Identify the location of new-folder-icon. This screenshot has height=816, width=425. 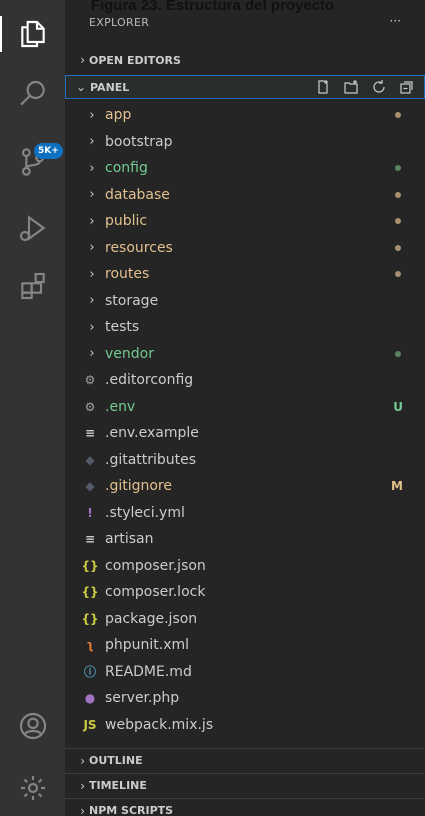
(351, 87).